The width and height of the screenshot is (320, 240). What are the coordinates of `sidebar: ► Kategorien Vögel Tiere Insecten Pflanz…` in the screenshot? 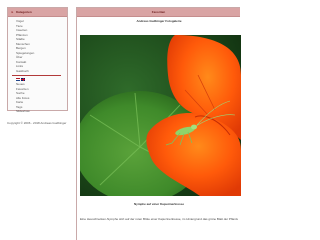 It's located at (37, 60).